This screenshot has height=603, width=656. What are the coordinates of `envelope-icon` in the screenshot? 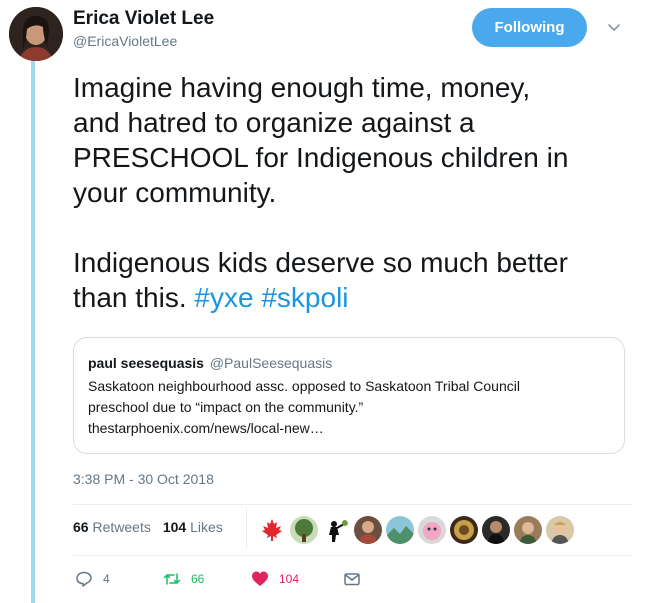 It's located at (352, 579).